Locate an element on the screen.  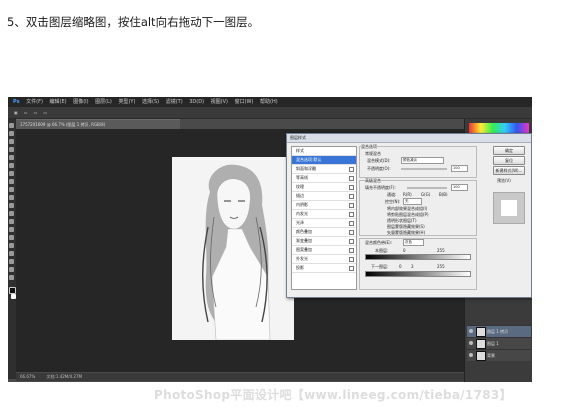
blend-if-label: 混合颜色带(E): is located at coordinates (378, 242).